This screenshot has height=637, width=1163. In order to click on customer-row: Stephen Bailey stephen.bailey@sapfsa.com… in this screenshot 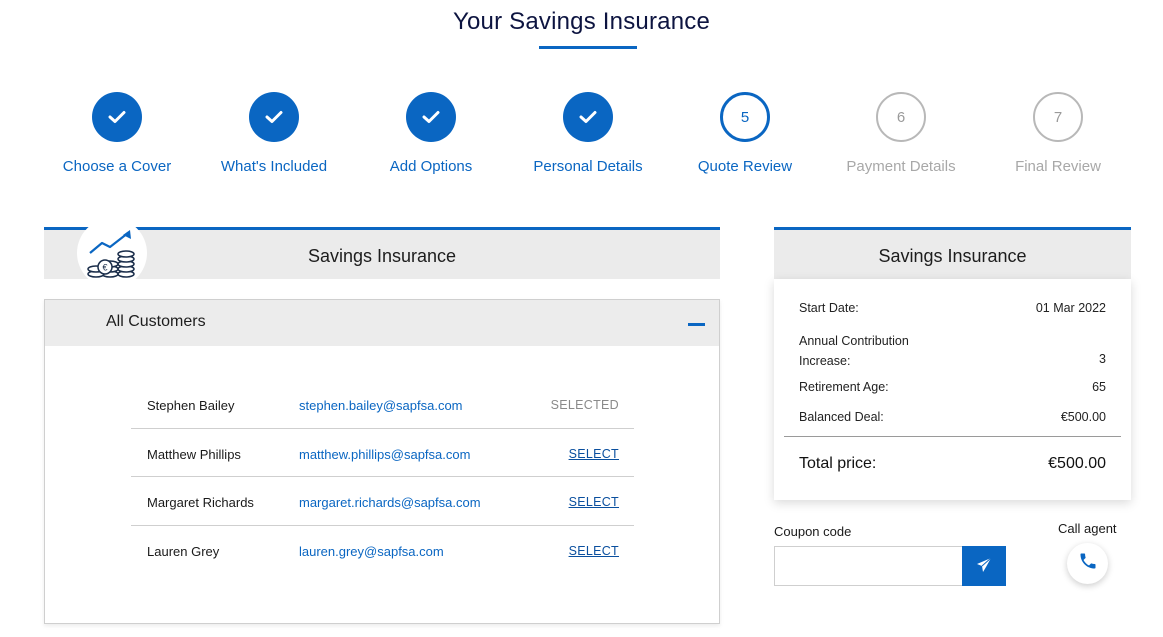, I will do `click(382, 404)`.